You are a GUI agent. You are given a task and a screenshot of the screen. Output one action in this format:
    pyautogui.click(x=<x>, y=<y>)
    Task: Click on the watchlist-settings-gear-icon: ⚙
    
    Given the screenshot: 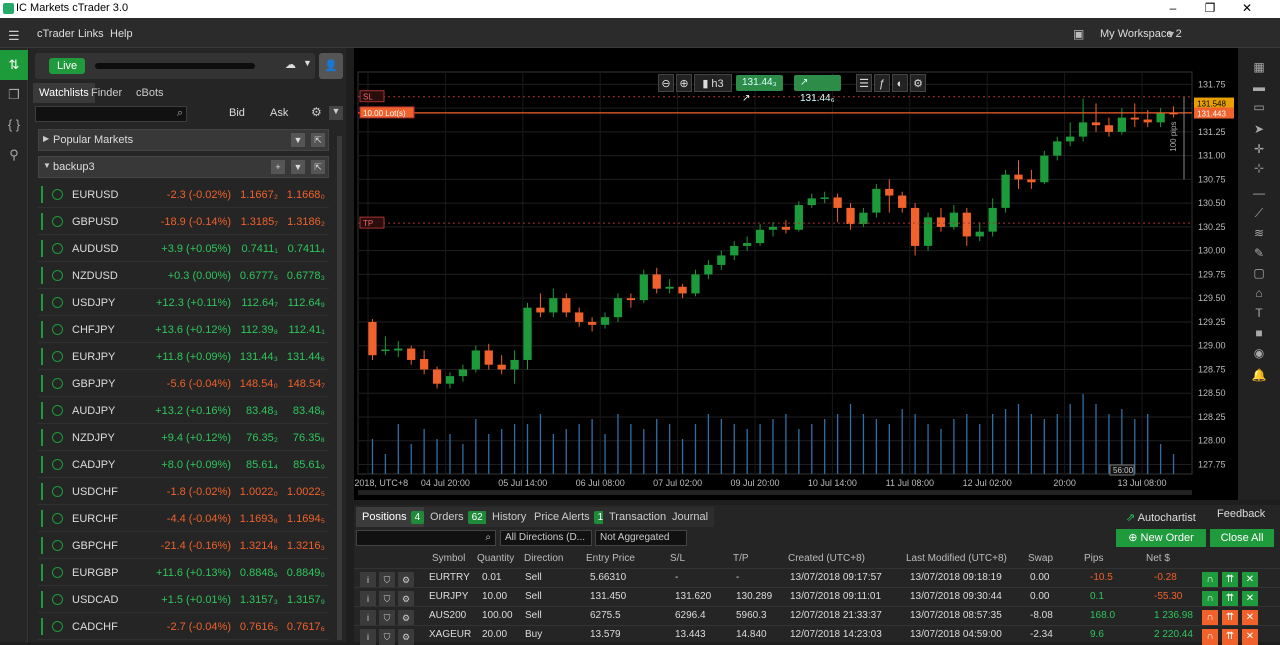 What is the action you would take?
    pyautogui.click(x=316, y=112)
    